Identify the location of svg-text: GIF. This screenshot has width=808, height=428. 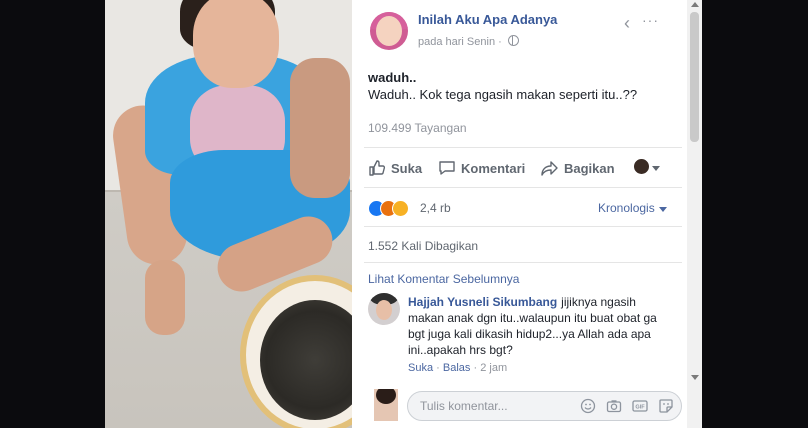
(640, 408).